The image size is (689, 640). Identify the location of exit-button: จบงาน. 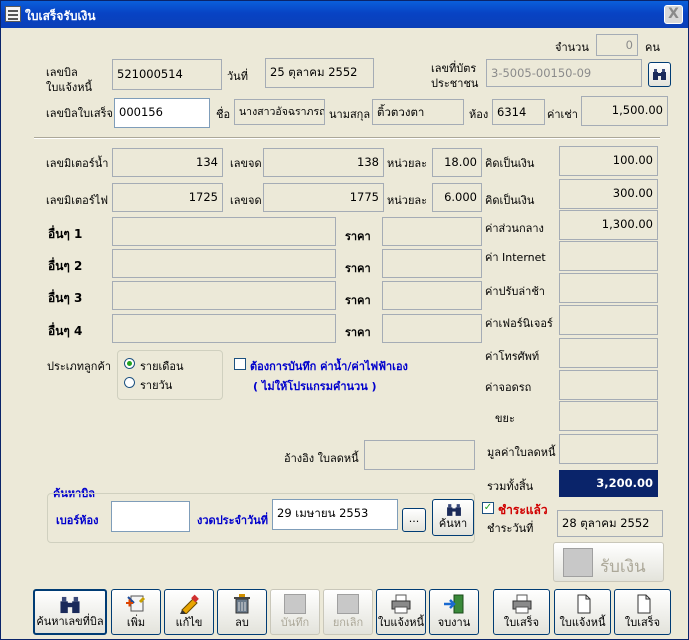
(454, 612).